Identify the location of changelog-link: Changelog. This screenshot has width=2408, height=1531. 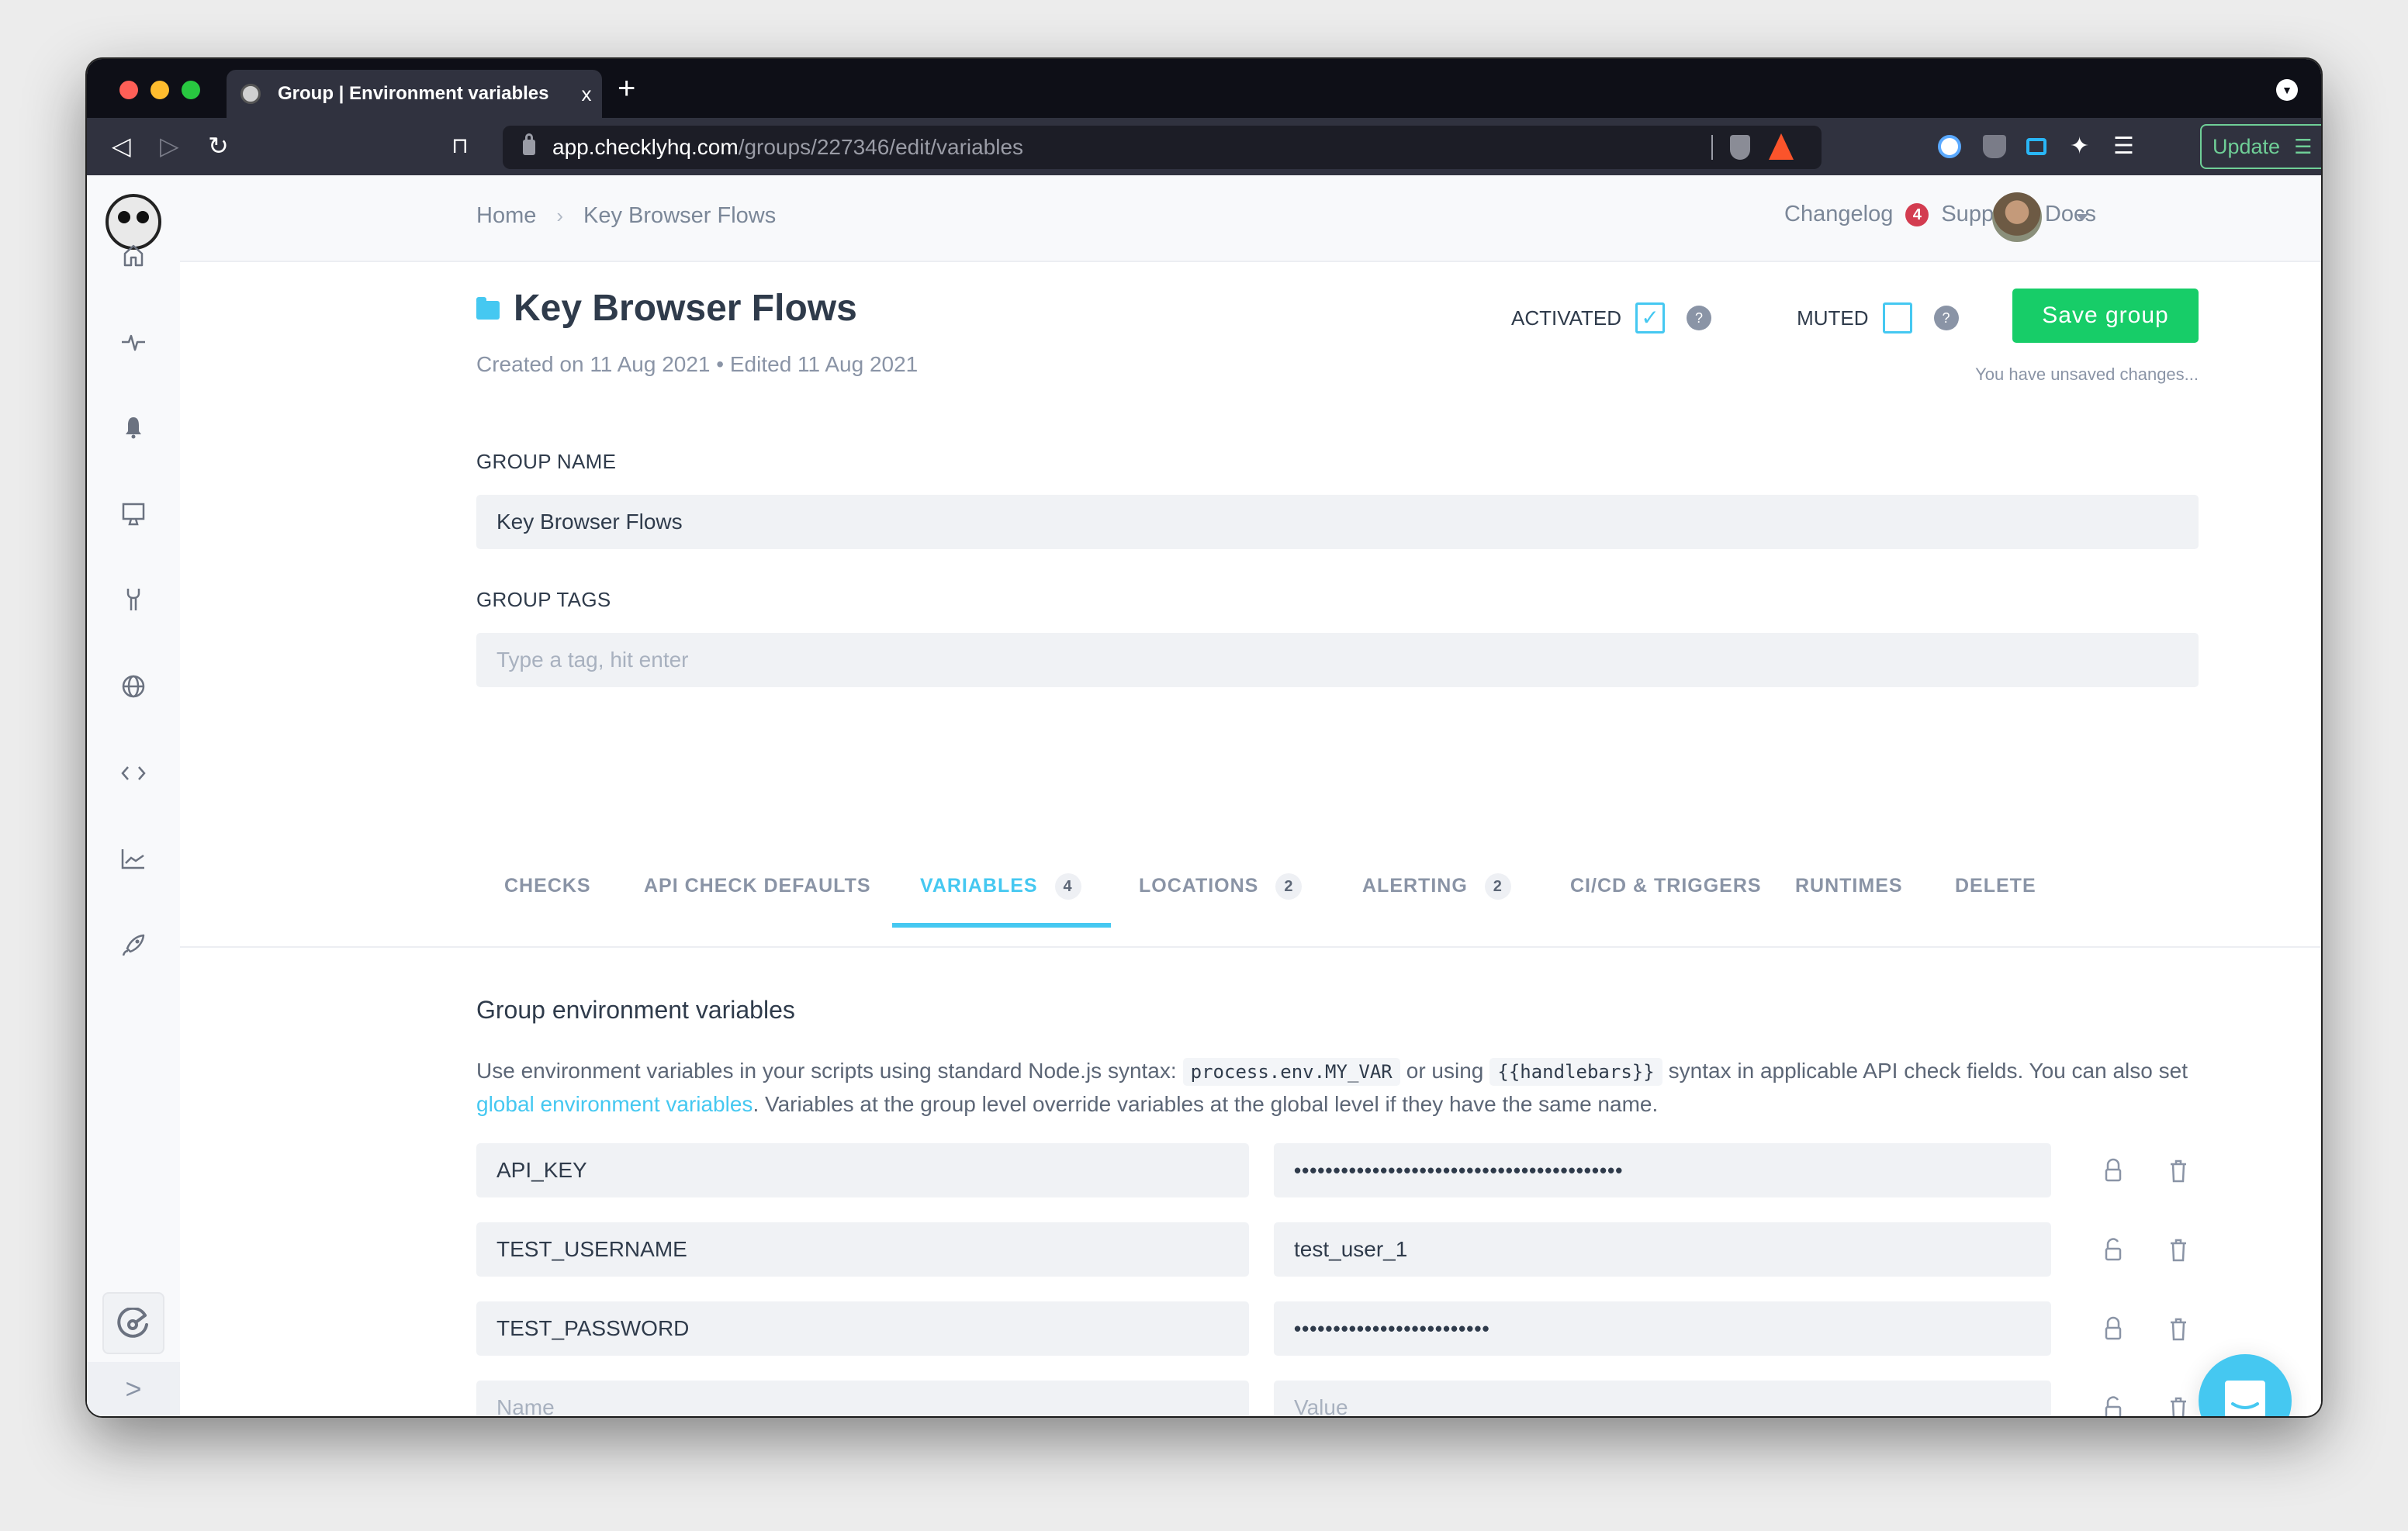
(1838, 214).